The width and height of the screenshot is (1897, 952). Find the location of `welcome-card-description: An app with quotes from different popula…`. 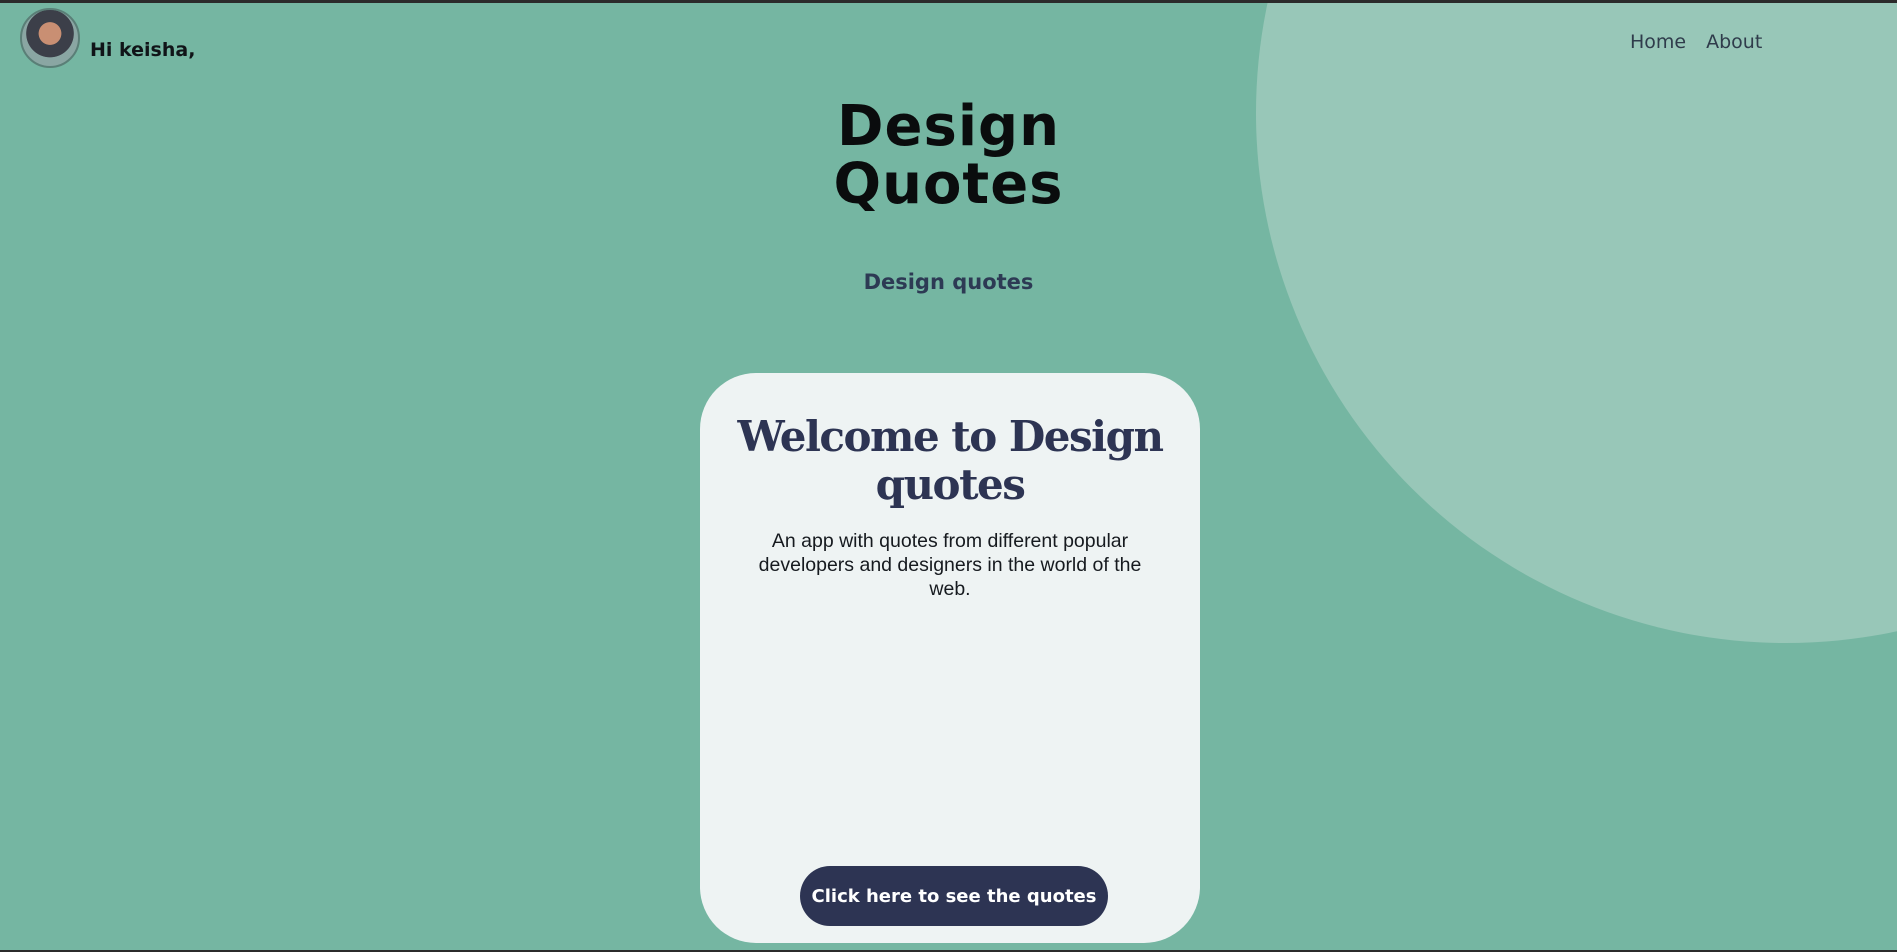

welcome-card-description: An app with quotes from different popula… is located at coordinates (950, 565).